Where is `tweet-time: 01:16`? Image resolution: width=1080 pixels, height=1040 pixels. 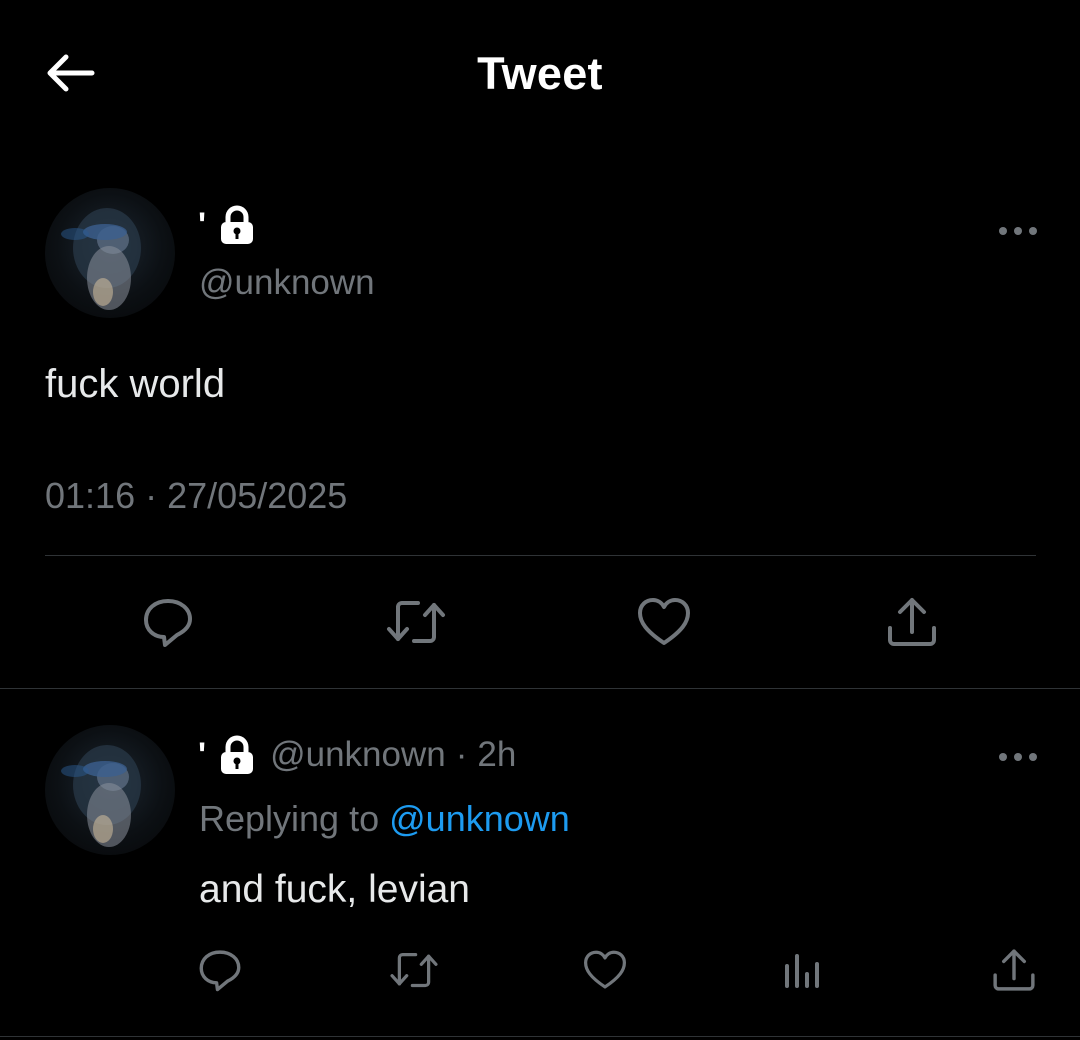 tweet-time: 01:16 is located at coordinates (90, 495).